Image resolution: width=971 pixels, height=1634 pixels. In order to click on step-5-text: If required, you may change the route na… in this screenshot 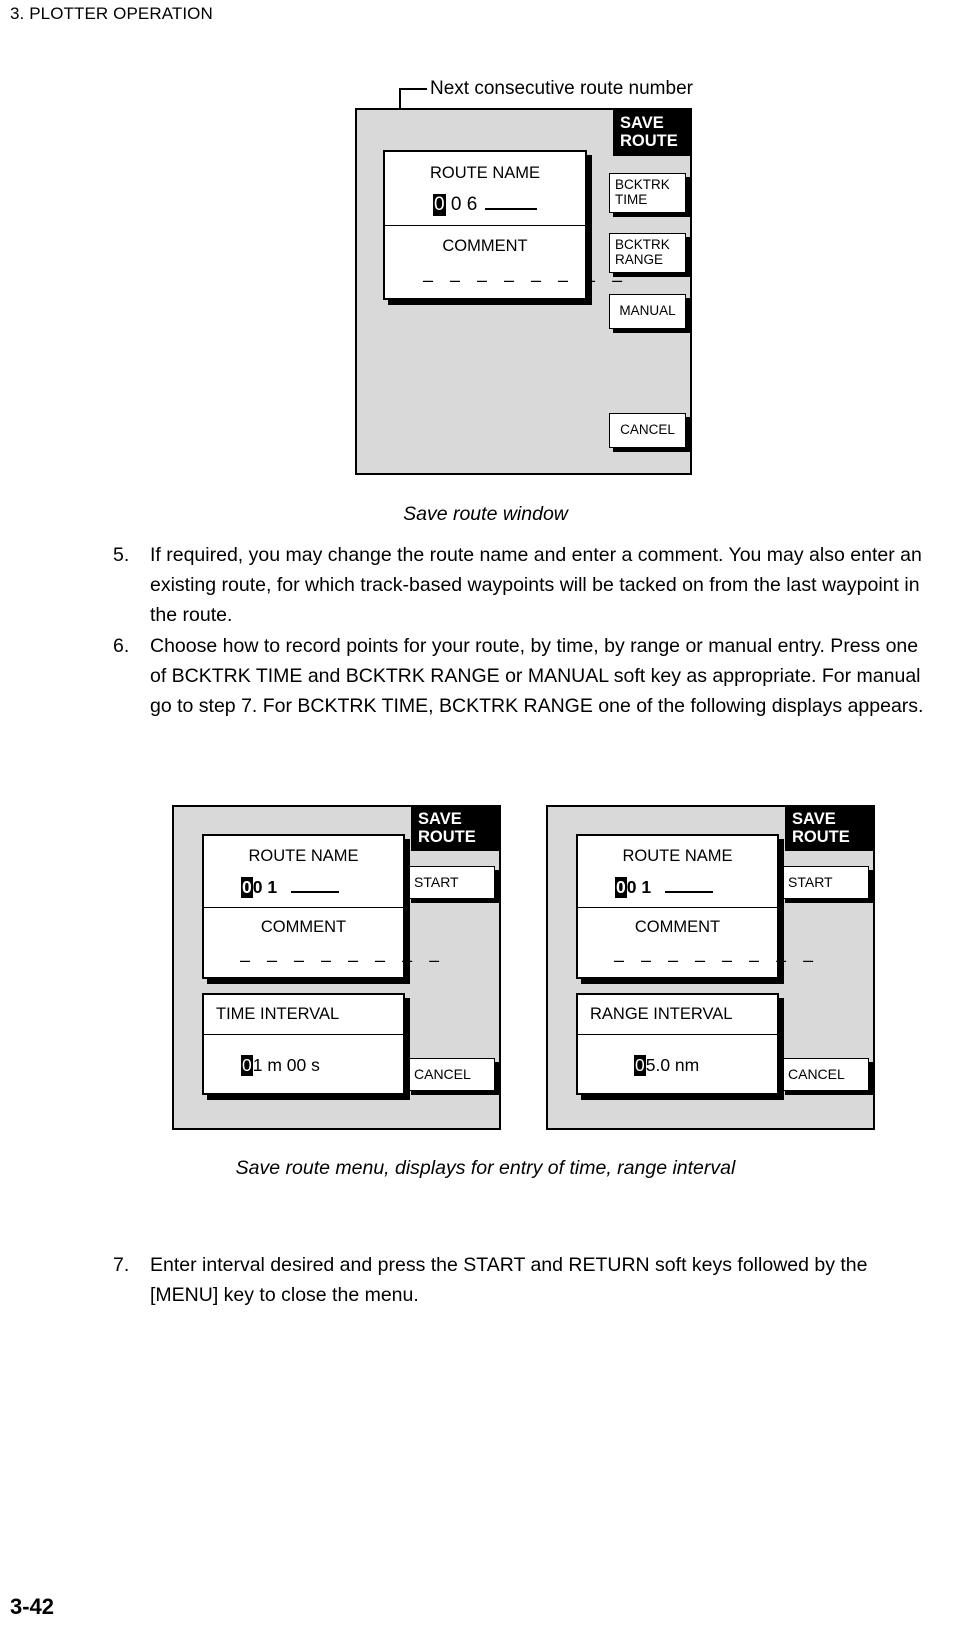, I will do `click(536, 585)`.